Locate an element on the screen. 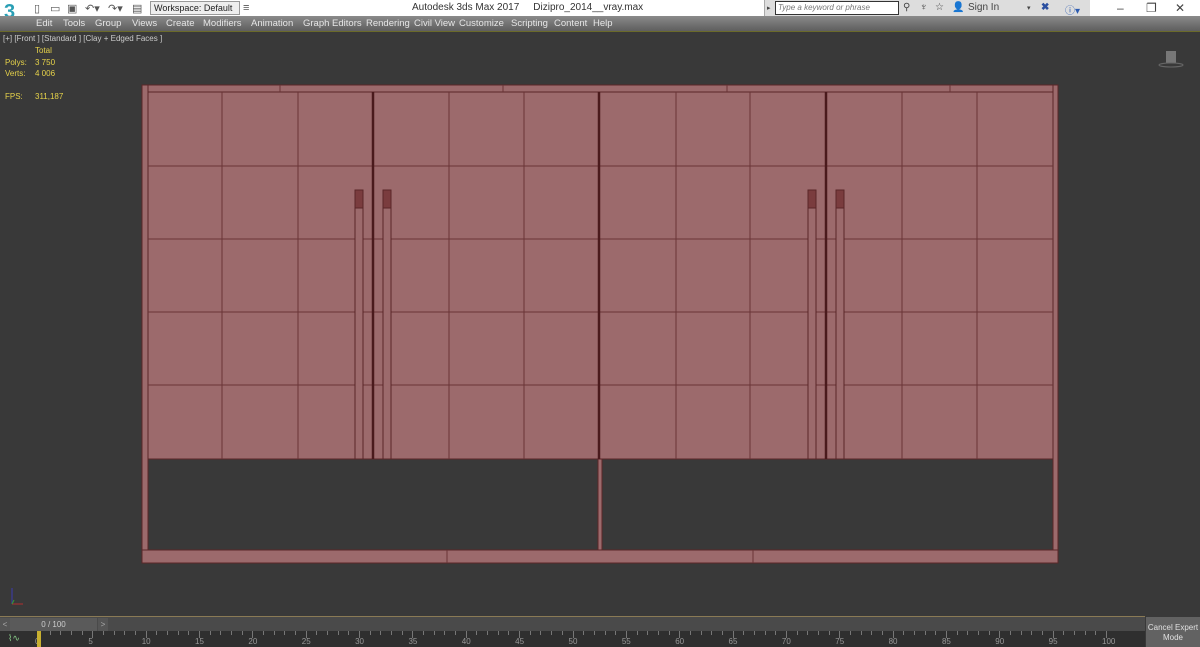 Image resolution: width=1200 pixels, height=647 pixels. timeline-tick-label: 45 is located at coordinates (520, 641).